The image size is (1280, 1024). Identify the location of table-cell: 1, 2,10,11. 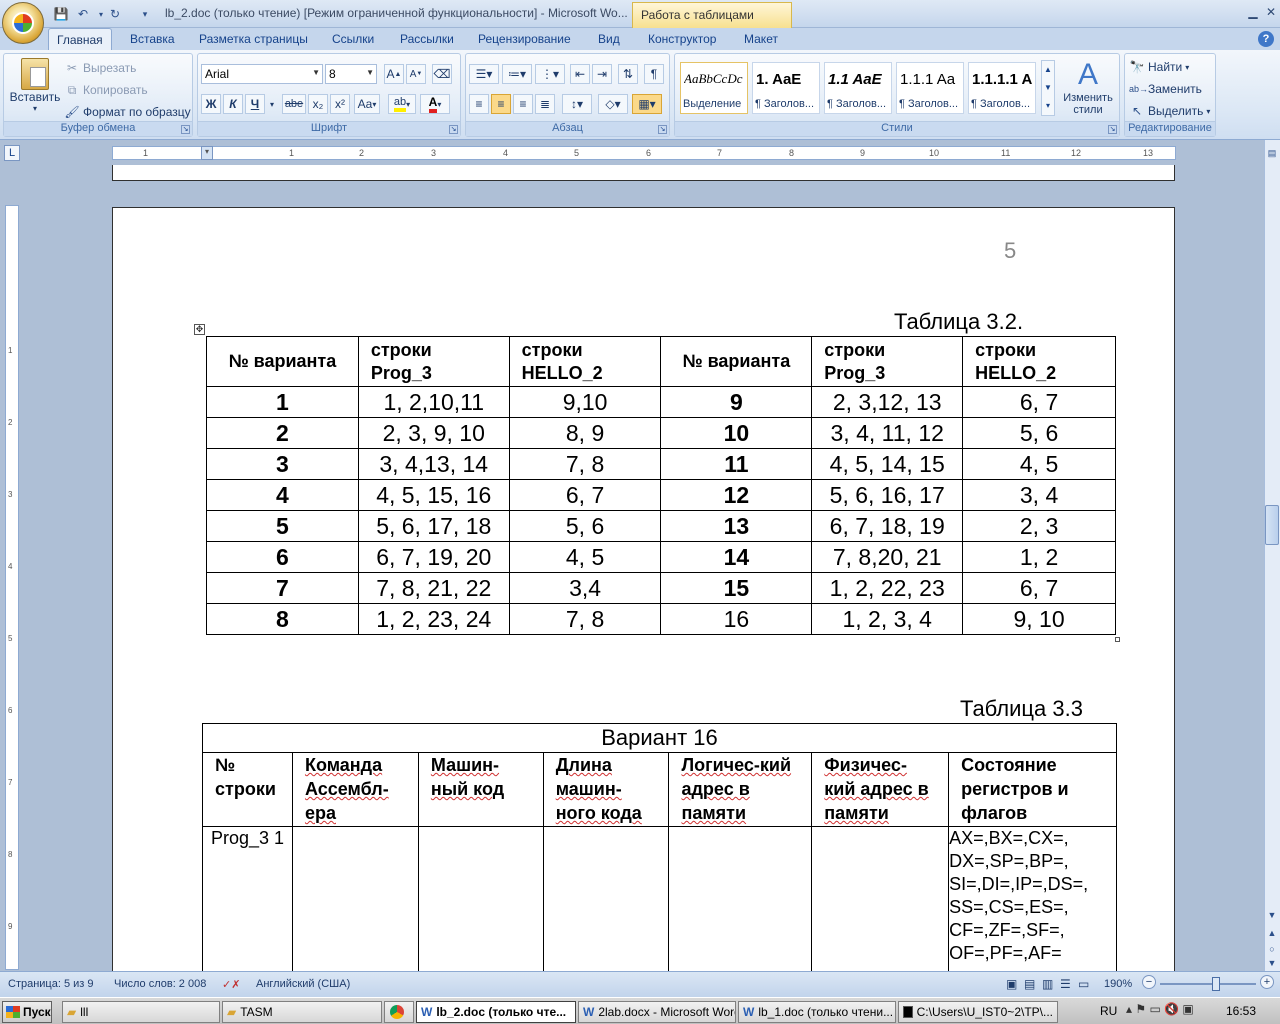
(433, 402).